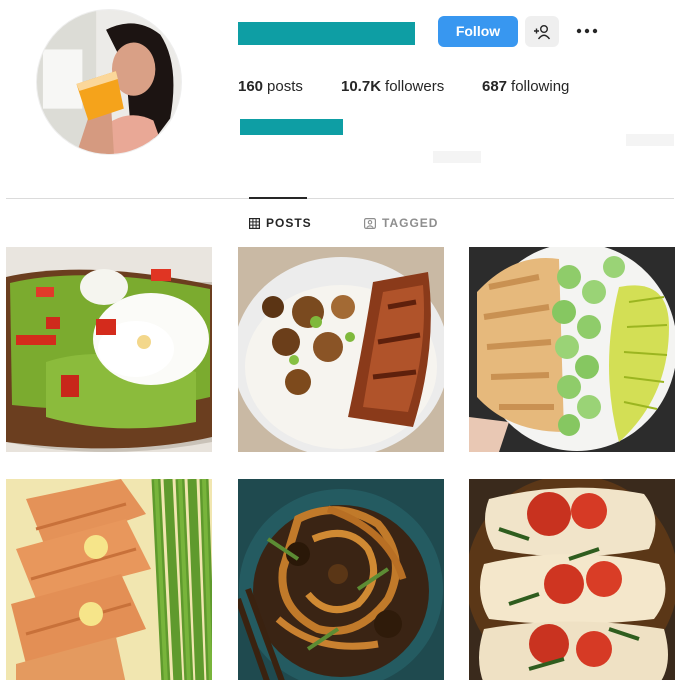 The image size is (680, 680). Describe the element at coordinates (109, 82) in the screenshot. I see `profile-avatar` at that location.